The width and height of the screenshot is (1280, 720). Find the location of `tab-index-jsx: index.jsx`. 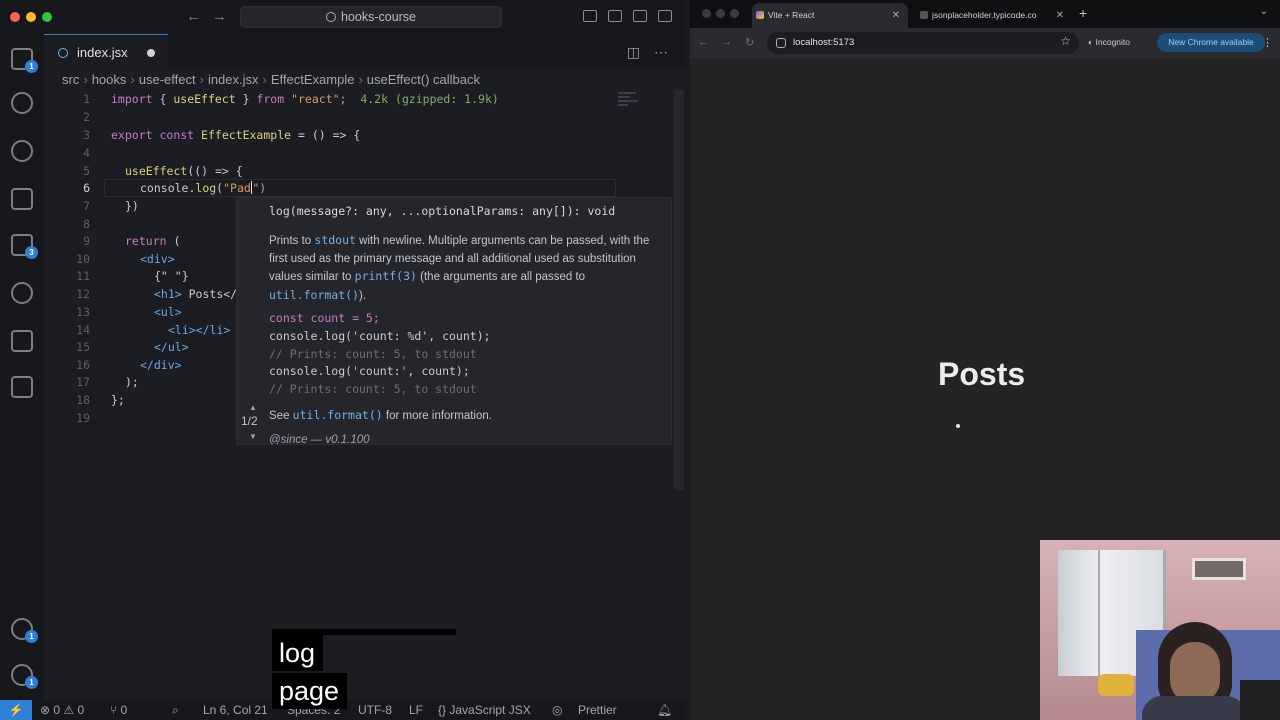

tab-index-jsx: index.jsx is located at coordinates (106, 51).